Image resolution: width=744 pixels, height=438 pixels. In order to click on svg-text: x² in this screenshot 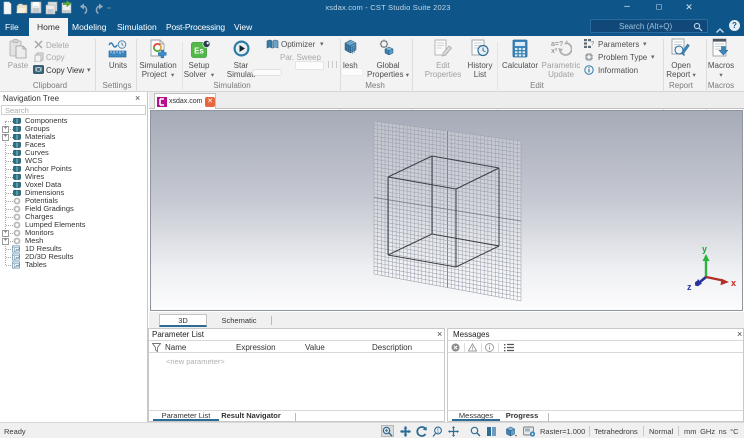, I will do `click(554, 51)`.